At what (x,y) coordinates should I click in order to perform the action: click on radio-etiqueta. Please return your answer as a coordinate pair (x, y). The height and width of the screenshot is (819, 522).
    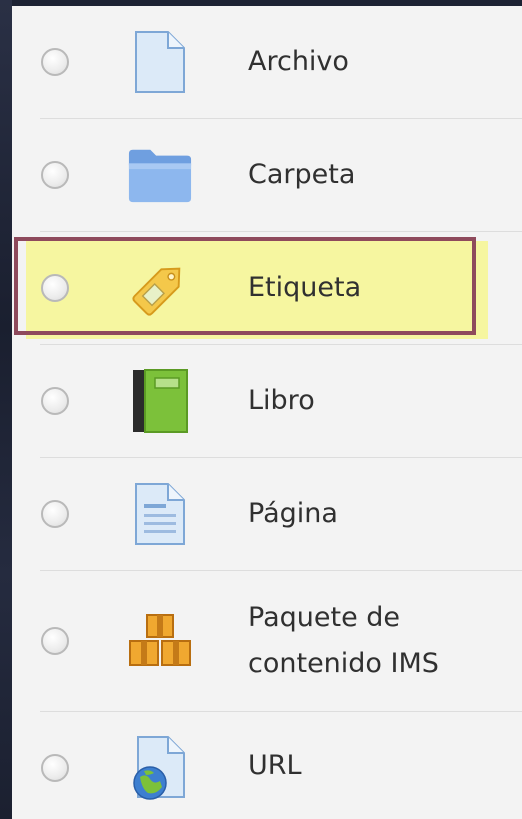
    Looking at the image, I should click on (55, 288).